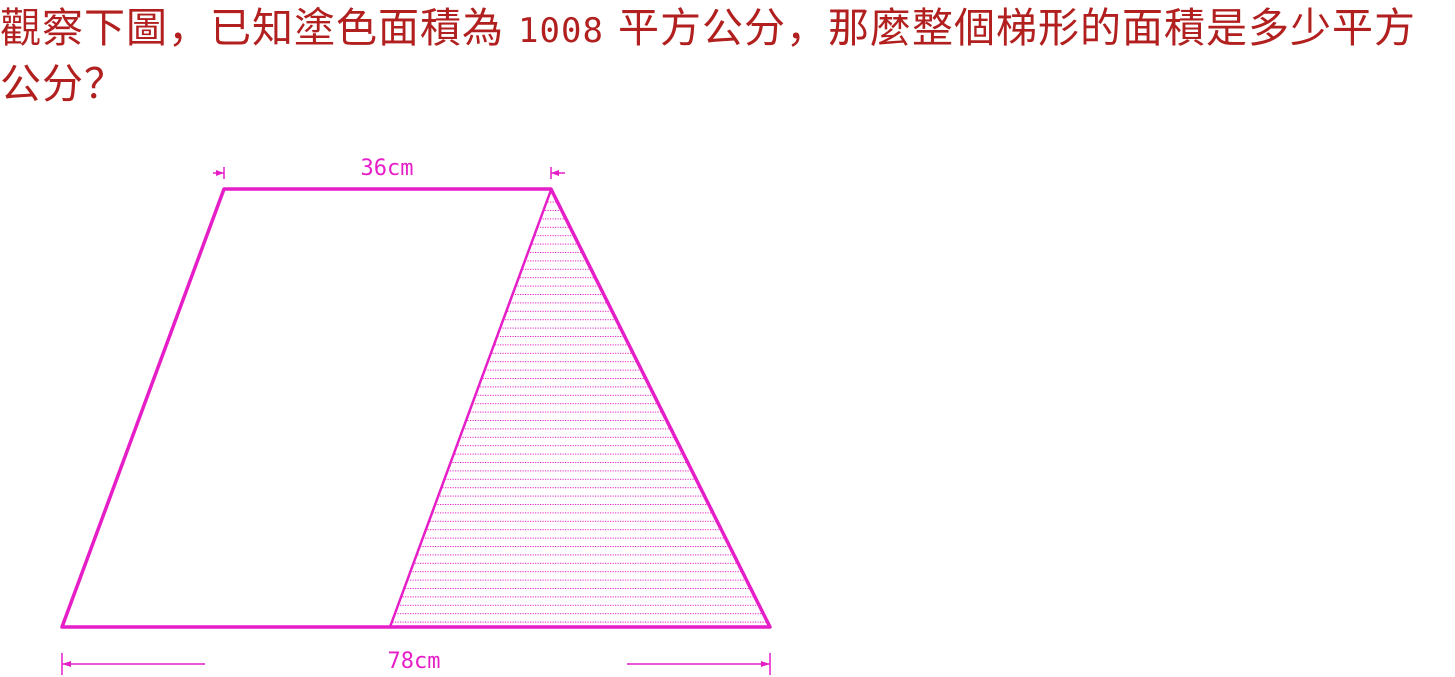 The image size is (1455, 677). Describe the element at coordinates (387, 168) in the screenshot. I see `top-base-label: 36cm` at that location.